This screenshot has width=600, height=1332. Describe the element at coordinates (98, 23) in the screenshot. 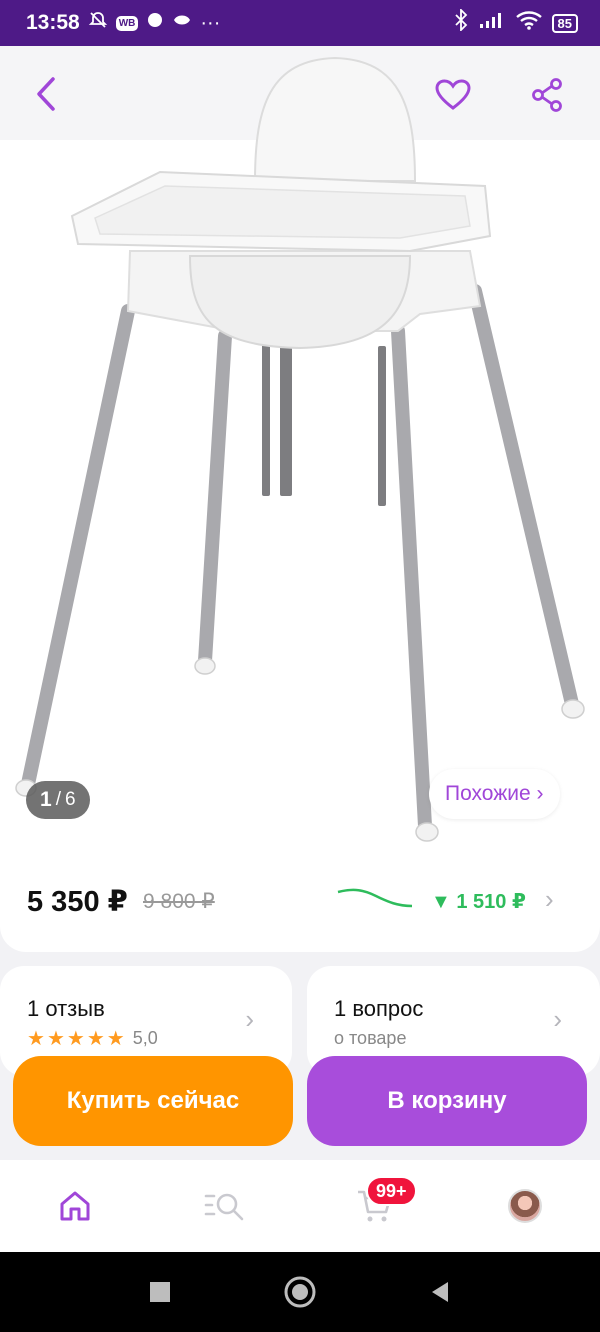

I see `mute-icon` at that location.